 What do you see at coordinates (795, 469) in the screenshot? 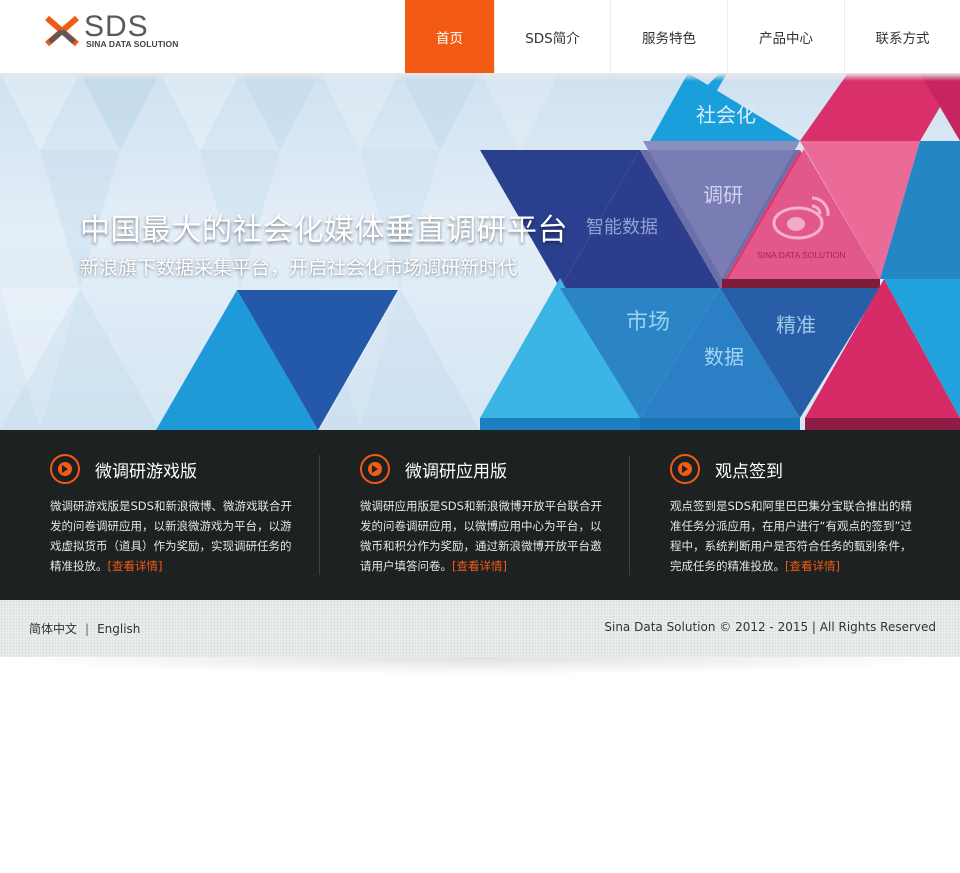
I see `feature-header: 观点签到` at bounding box center [795, 469].